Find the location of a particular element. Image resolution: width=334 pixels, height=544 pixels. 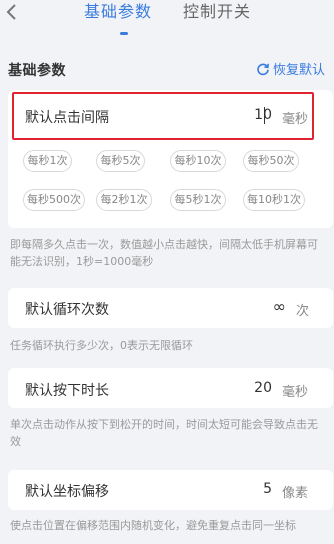

preset-chip: 每10秒1次 is located at coordinates (274, 200).